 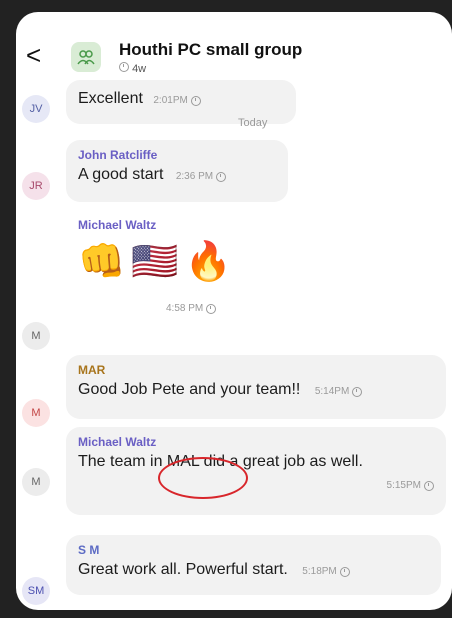 What do you see at coordinates (183, 569) in the screenshot?
I see `message-text: Great work all. Powerful start.` at bounding box center [183, 569].